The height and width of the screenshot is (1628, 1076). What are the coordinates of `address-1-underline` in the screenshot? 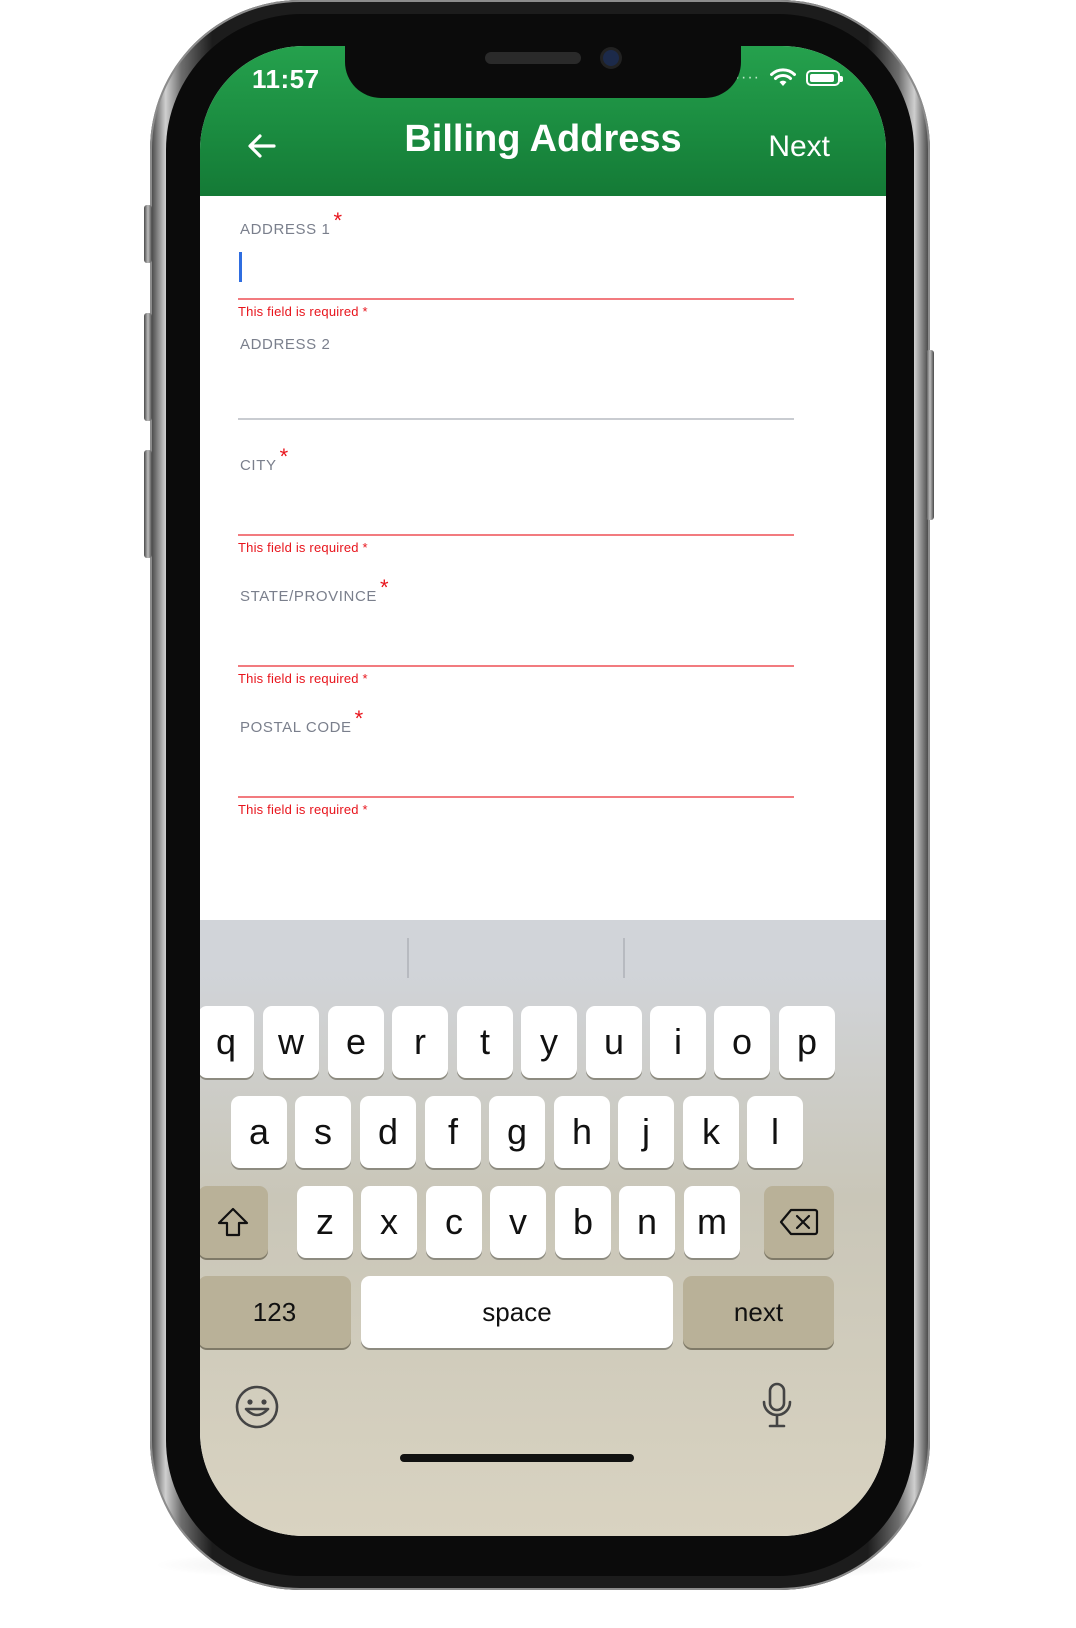 It's located at (516, 299).